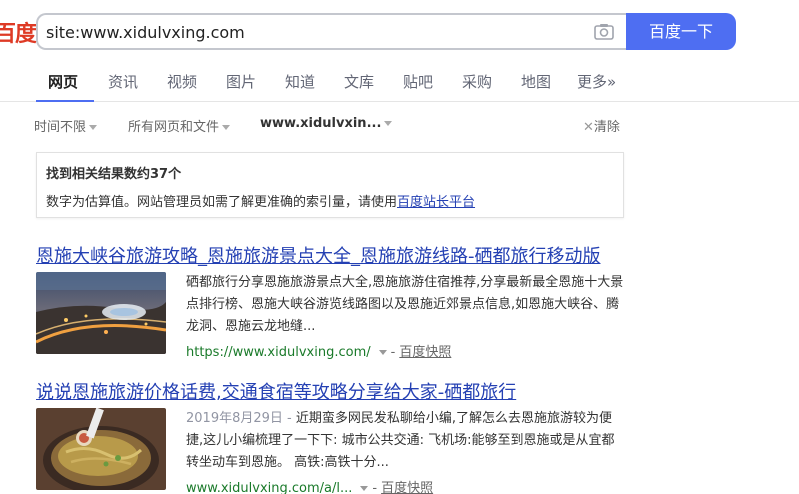 The height and width of the screenshot is (494, 799). I want to click on search-input, so click(316, 32).